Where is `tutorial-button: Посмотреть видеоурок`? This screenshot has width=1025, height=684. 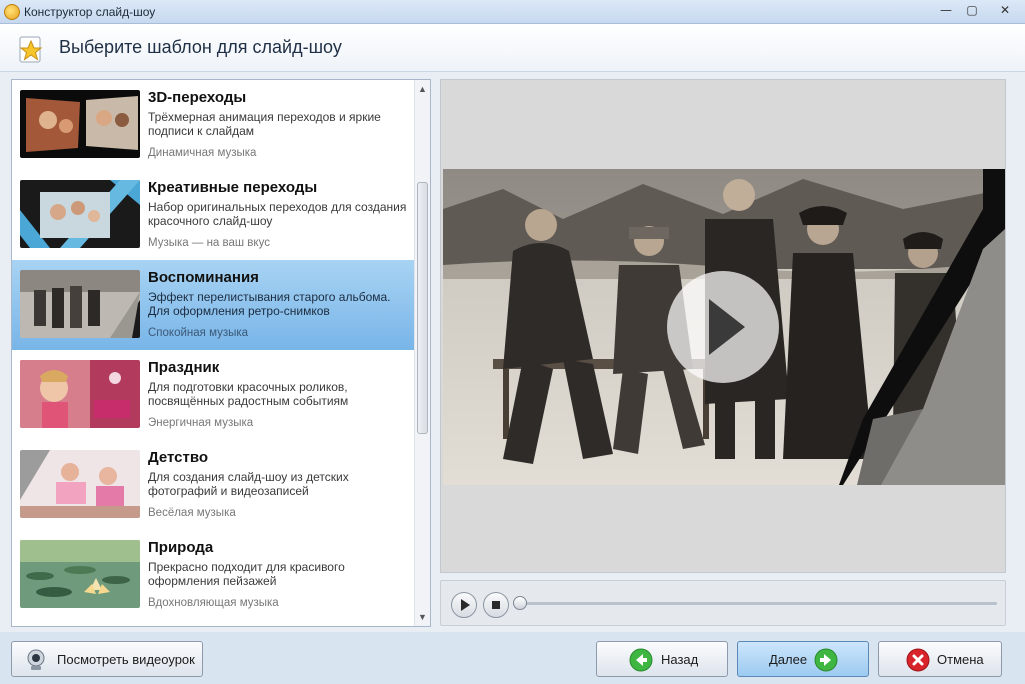 tutorial-button: Посмотреть видеоурок is located at coordinates (107, 659).